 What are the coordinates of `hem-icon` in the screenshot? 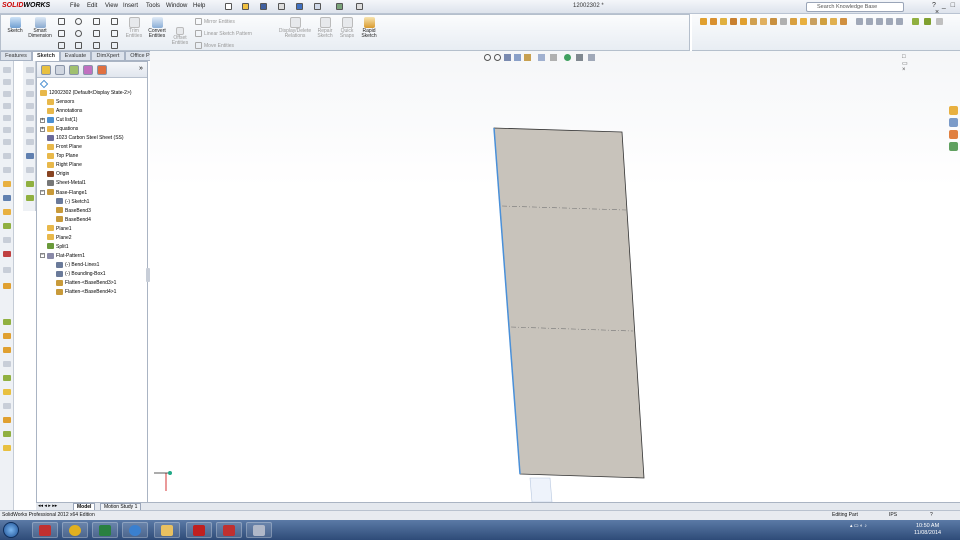 It's located at (889, 21).